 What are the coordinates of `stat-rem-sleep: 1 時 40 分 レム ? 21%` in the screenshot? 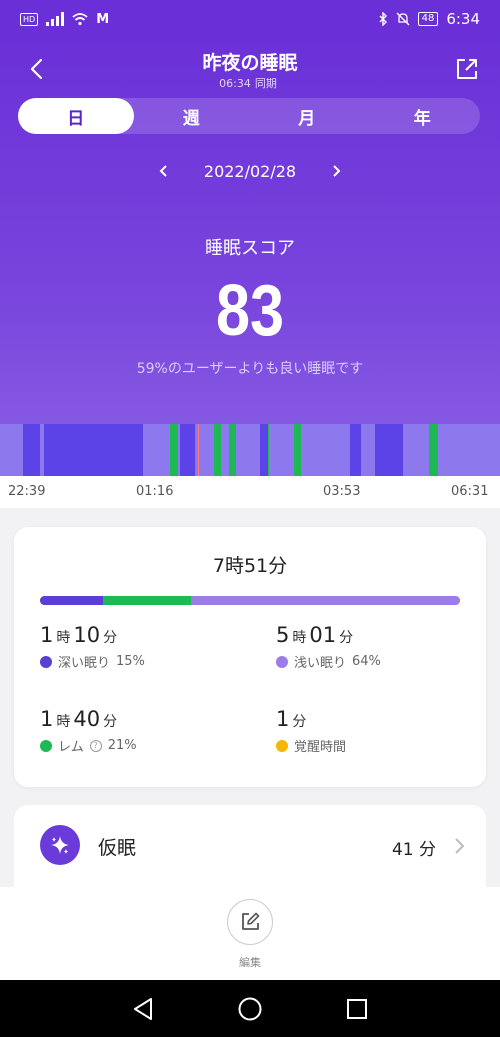 It's located at (88, 731).